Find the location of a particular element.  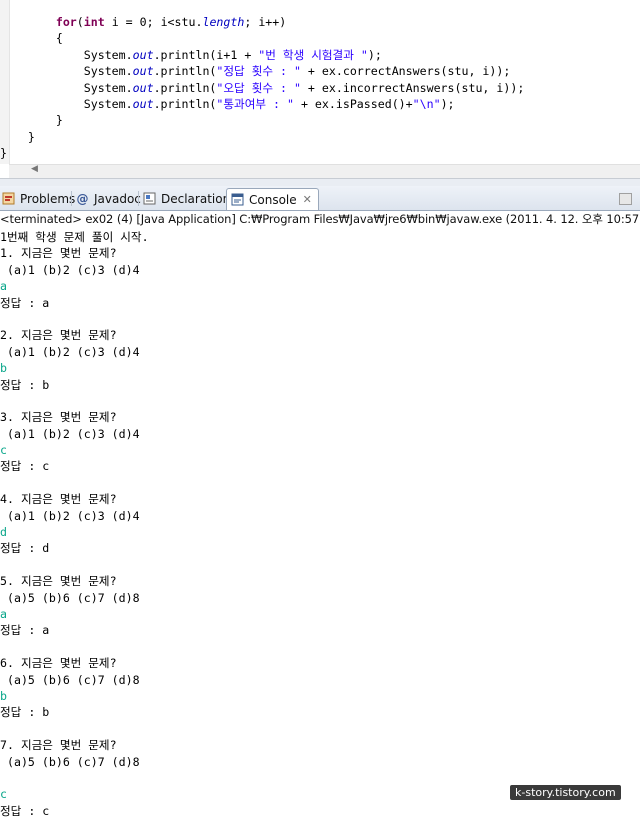

console-line: 1. 지금은 몇번 문제? is located at coordinates (58, 253).